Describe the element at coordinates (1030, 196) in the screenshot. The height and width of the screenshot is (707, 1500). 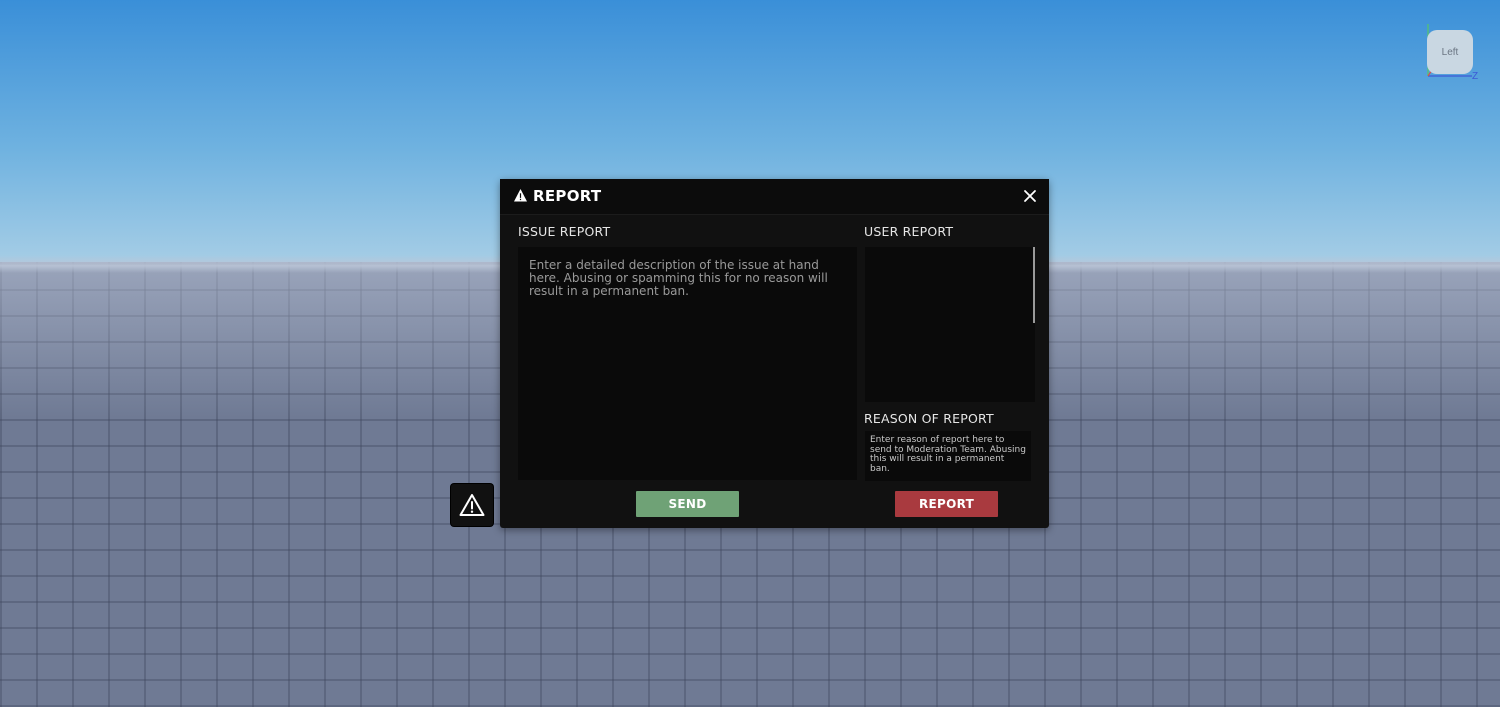
I see `close-icon` at that location.